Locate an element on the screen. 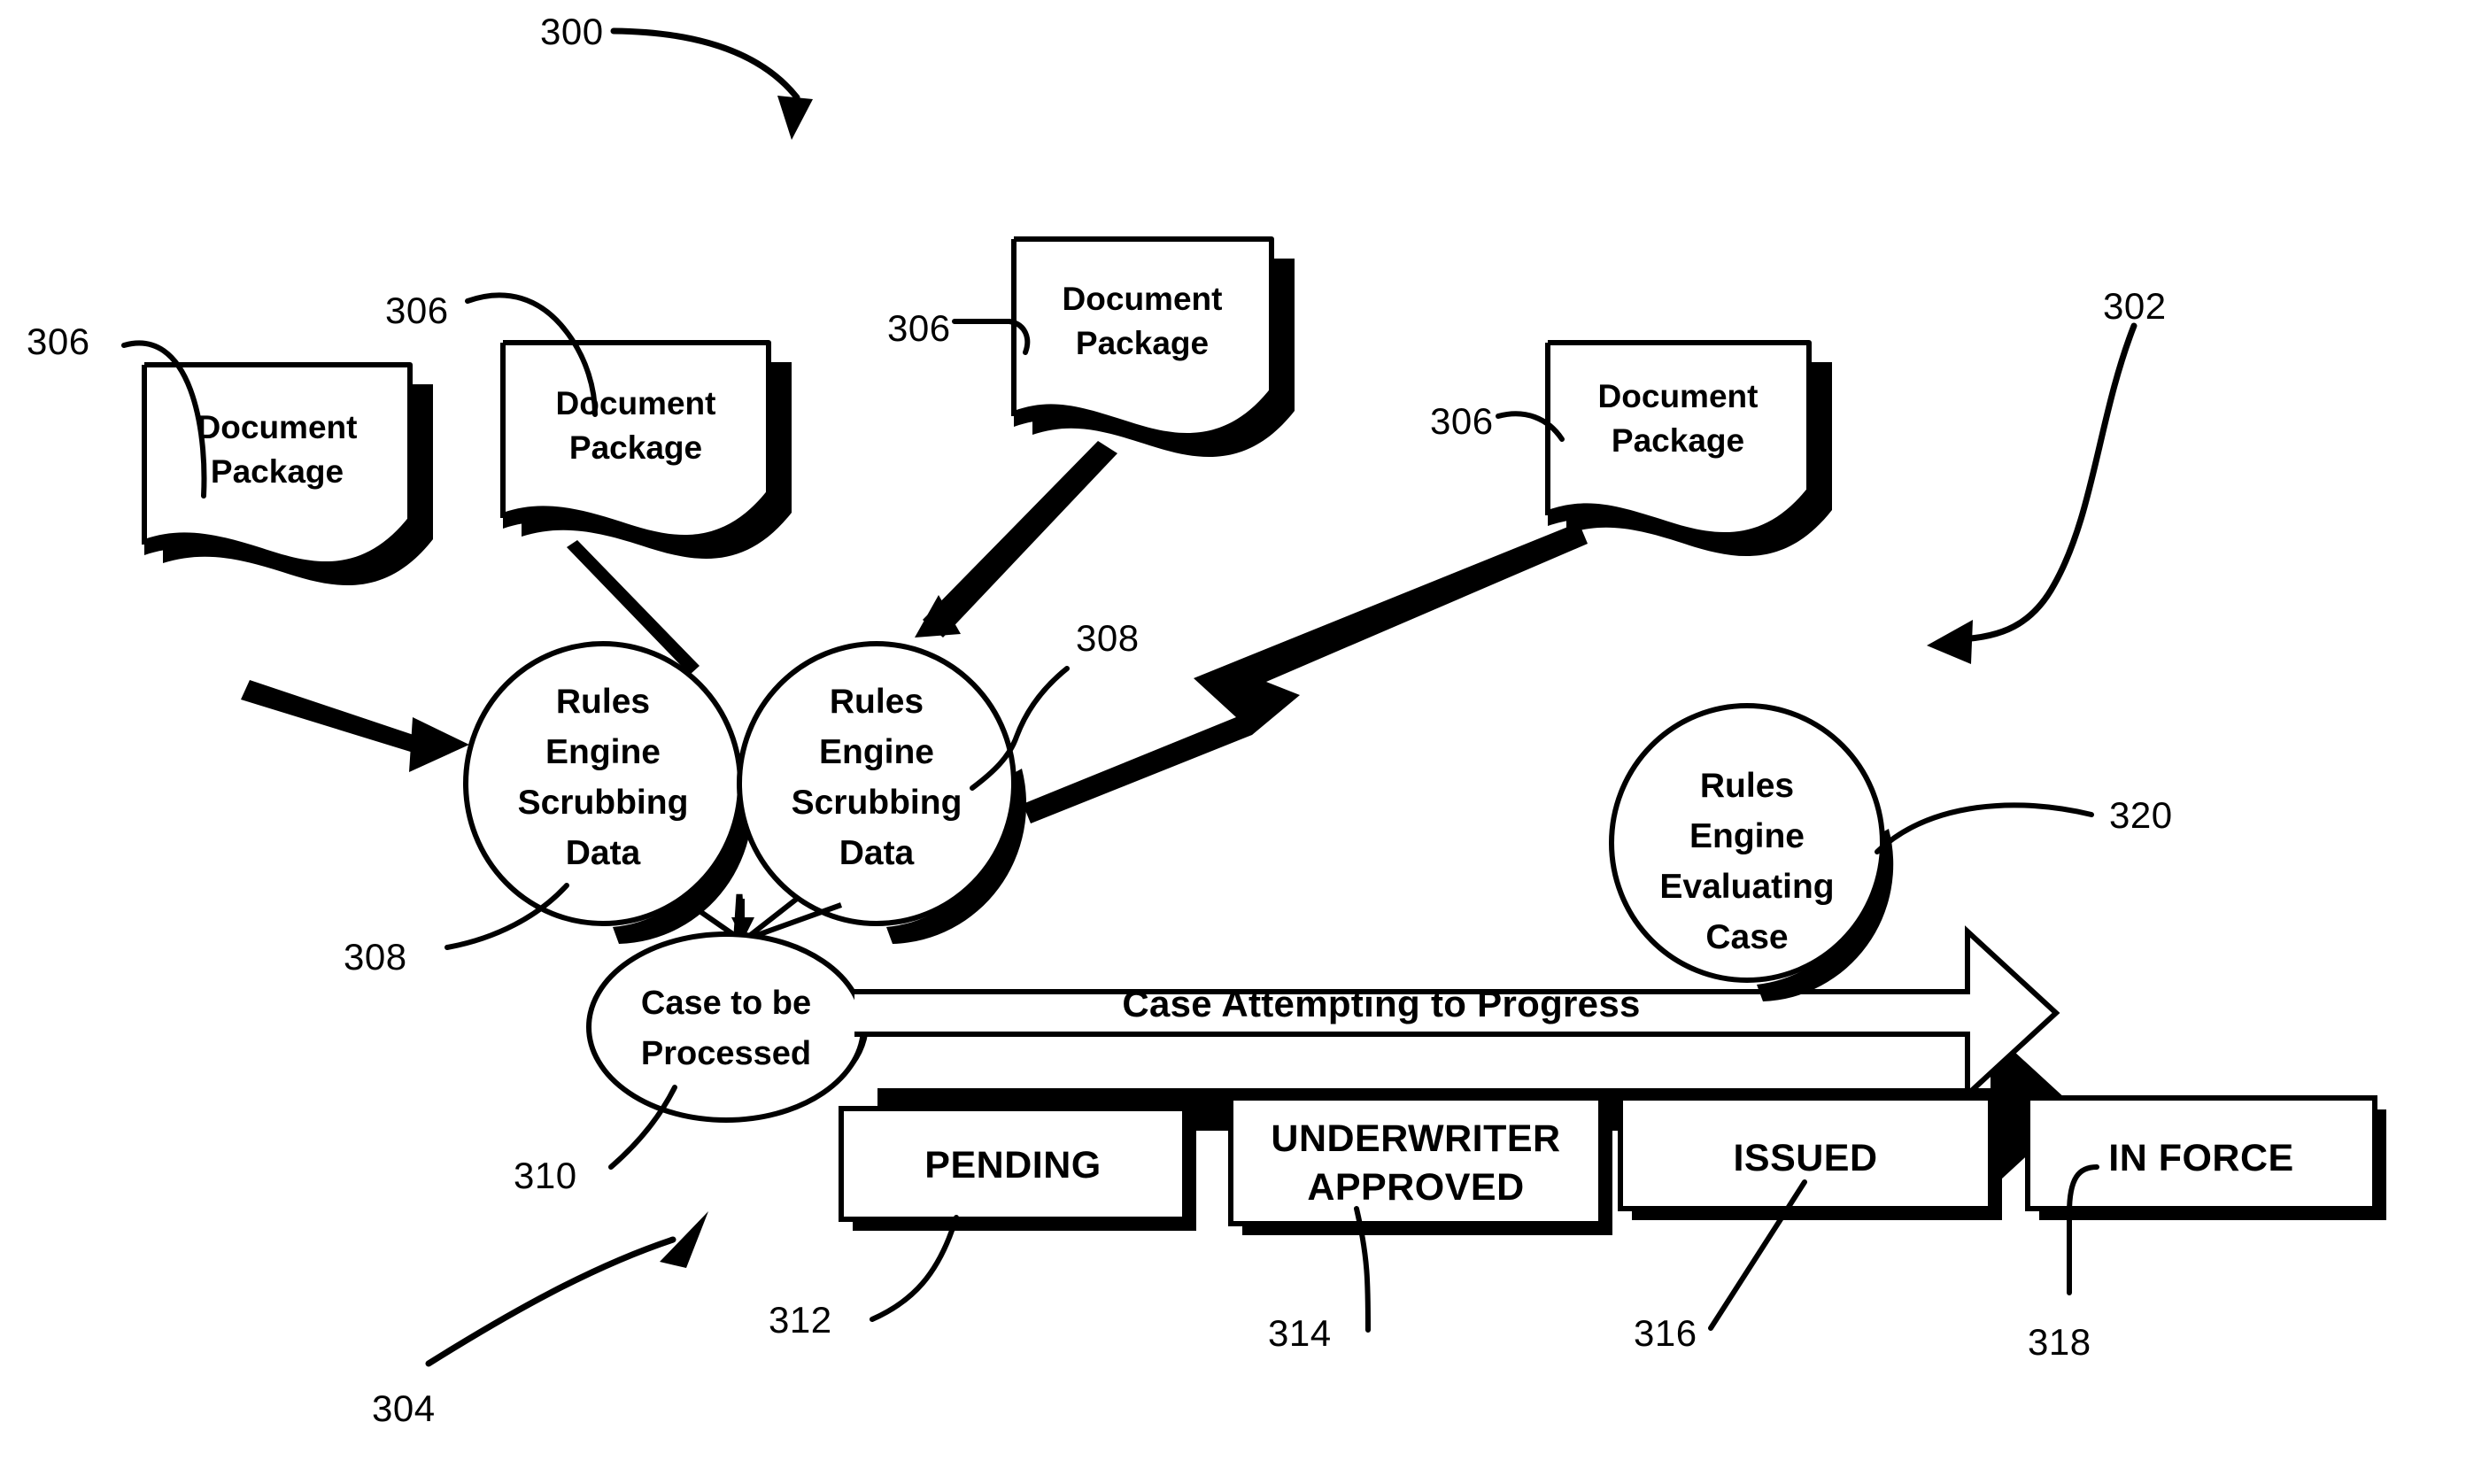 The height and width of the screenshot is (1484, 2466). ref-label-308-b: 308 is located at coordinates (1108, 638).